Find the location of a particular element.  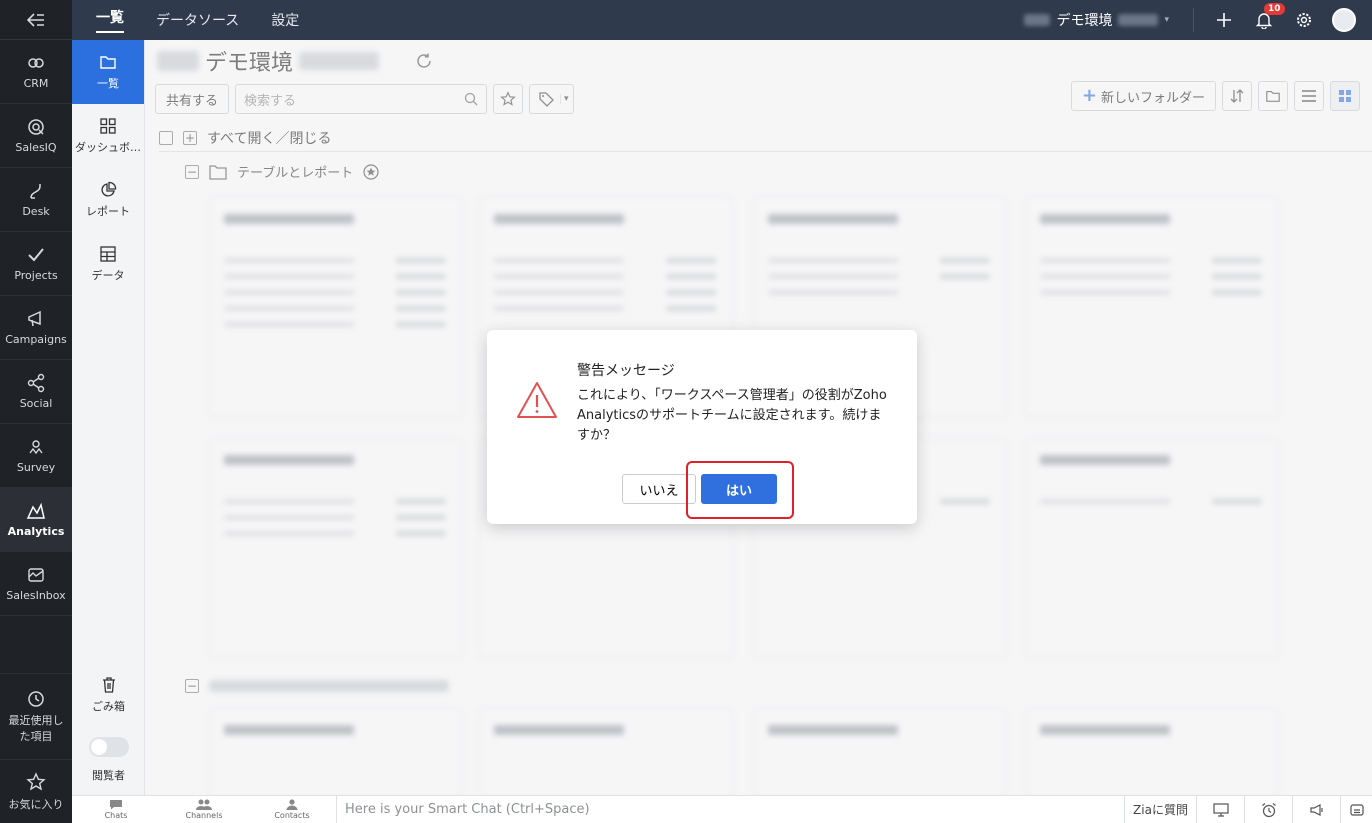

notifications-button: 10 is located at coordinates (1264, 15).